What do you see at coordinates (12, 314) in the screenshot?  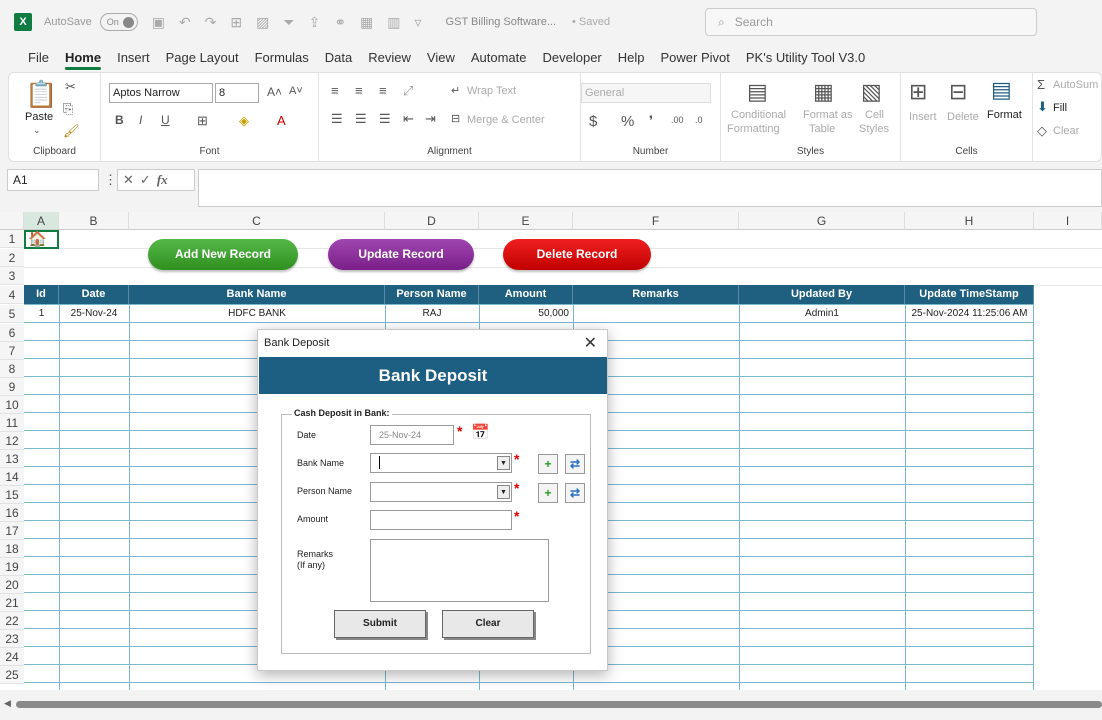 I see `row-header: 5` at bounding box center [12, 314].